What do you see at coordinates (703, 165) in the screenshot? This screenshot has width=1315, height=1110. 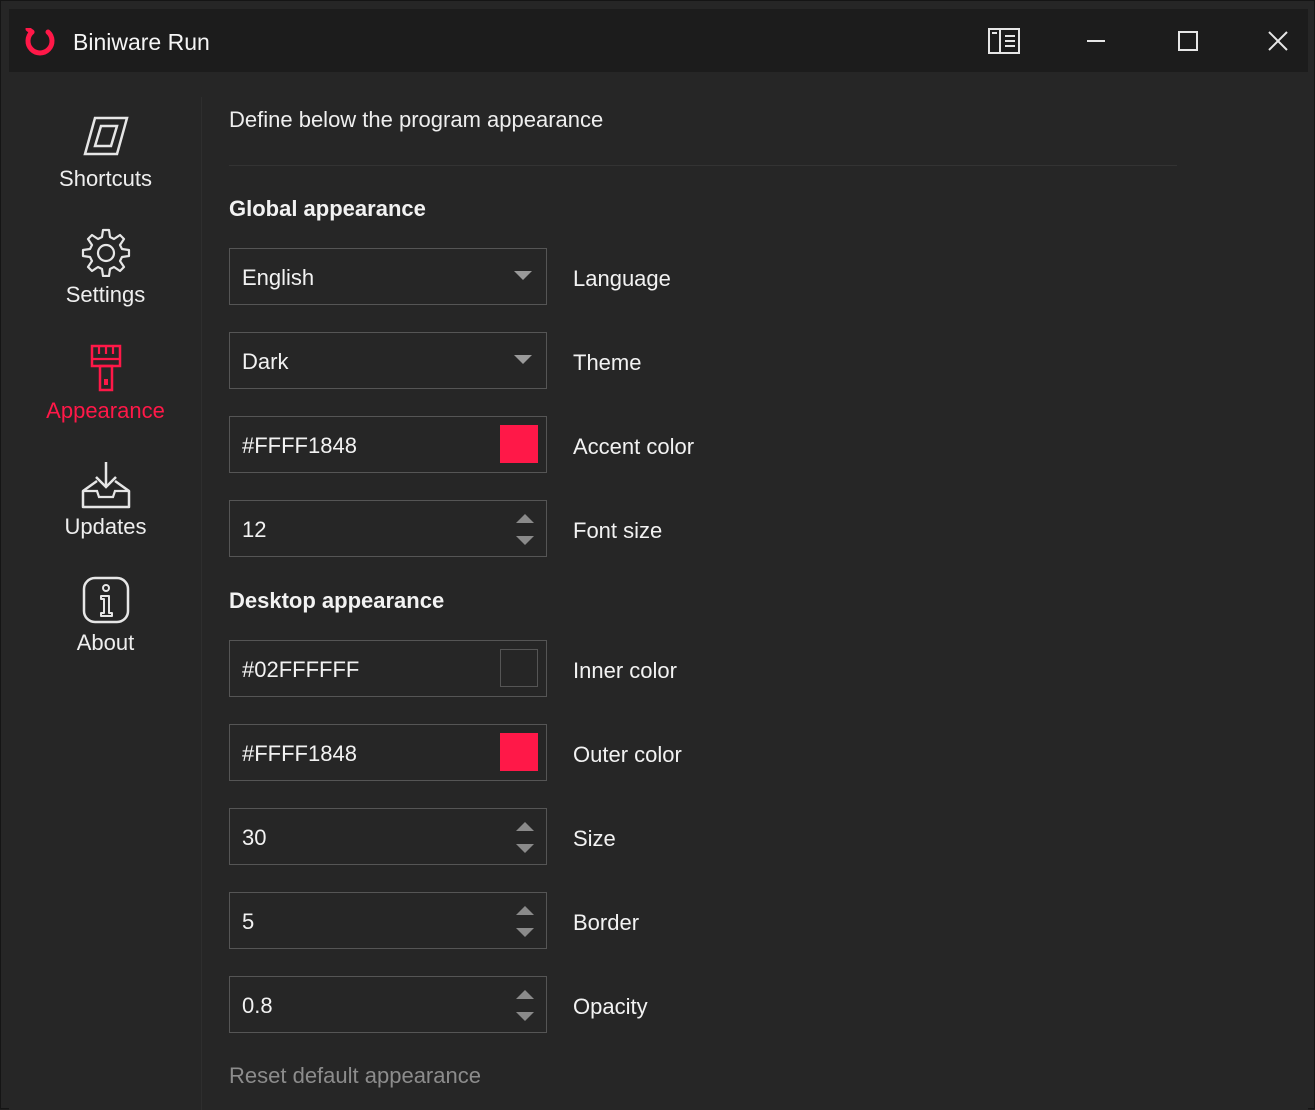 I see `heading-divider` at bounding box center [703, 165].